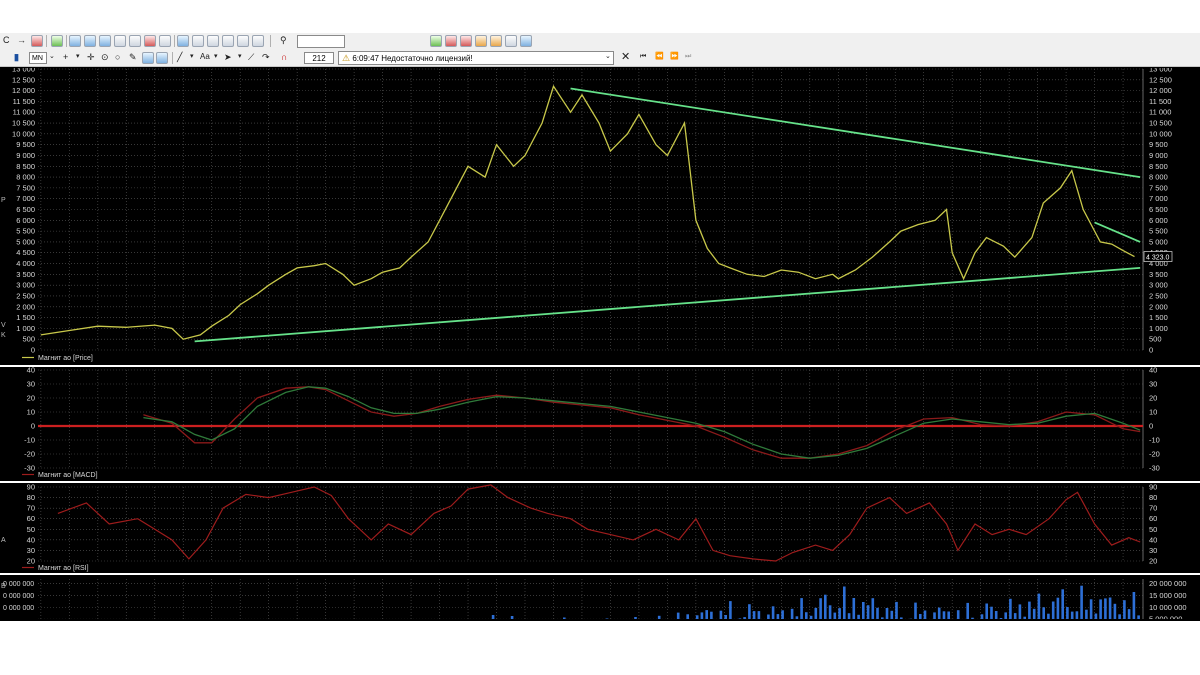 The image size is (1200, 675). Describe the element at coordinates (23, 133) in the screenshot. I see `y-tick-label-left: 10 000` at that location.